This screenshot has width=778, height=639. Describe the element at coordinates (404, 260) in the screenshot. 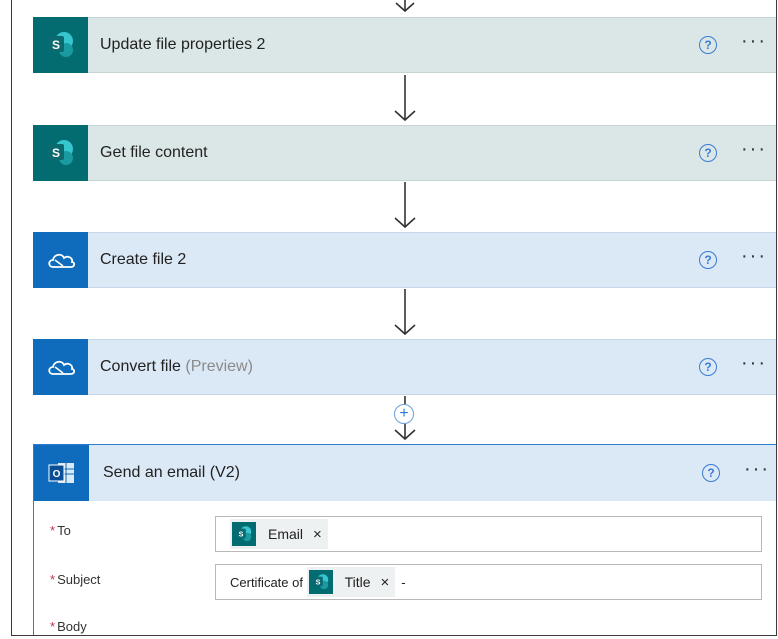

I see `flow-step-create-file: Create file 2 ? ···` at that location.